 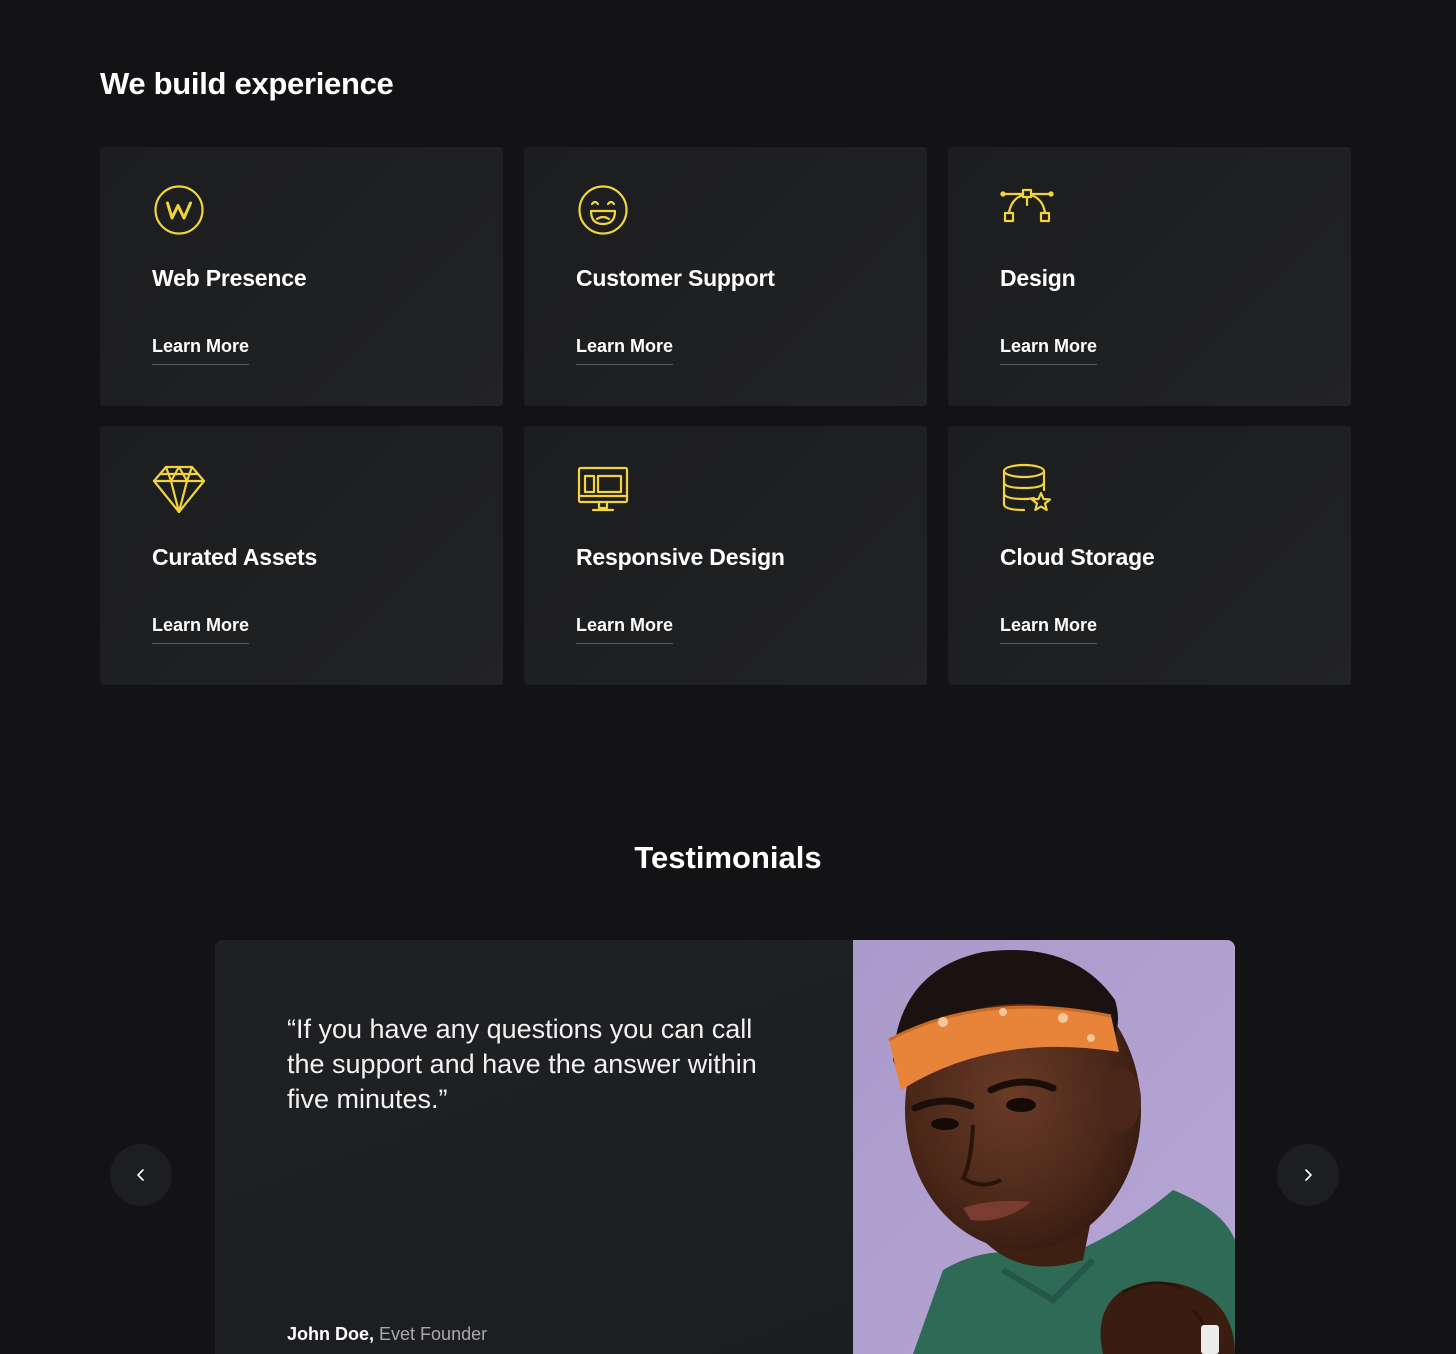 What do you see at coordinates (1044, 1147) in the screenshot?
I see `testimonial-photo` at bounding box center [1044, 1147].